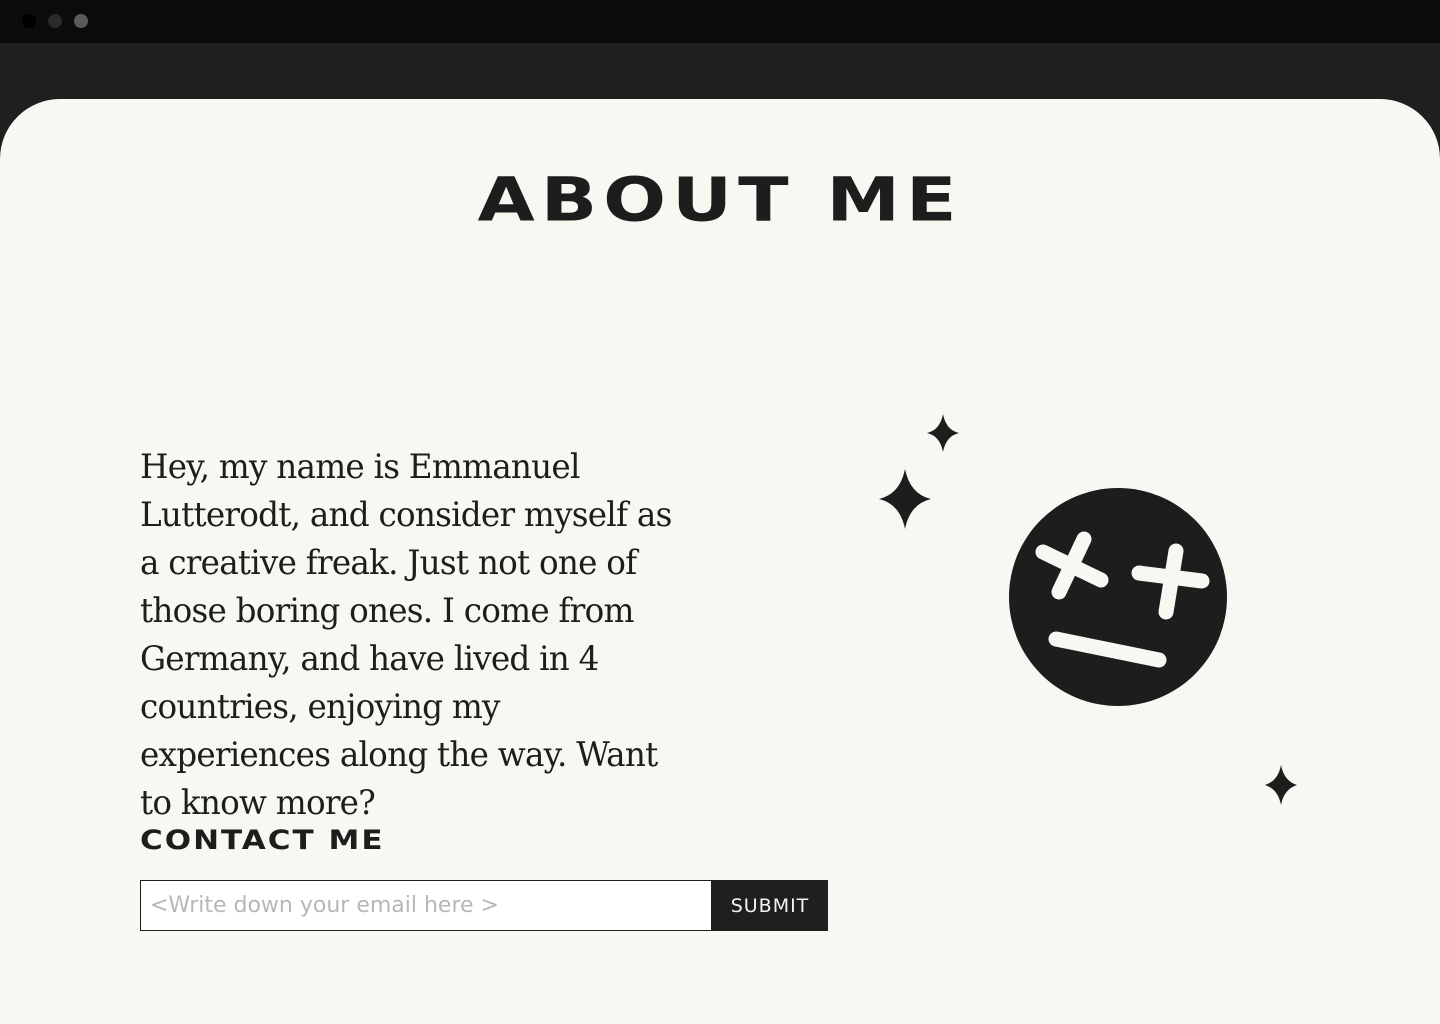 Image resolution: width=1440 pixels, height=1024 pixels. I want to click on email-input, so click(426, 905).